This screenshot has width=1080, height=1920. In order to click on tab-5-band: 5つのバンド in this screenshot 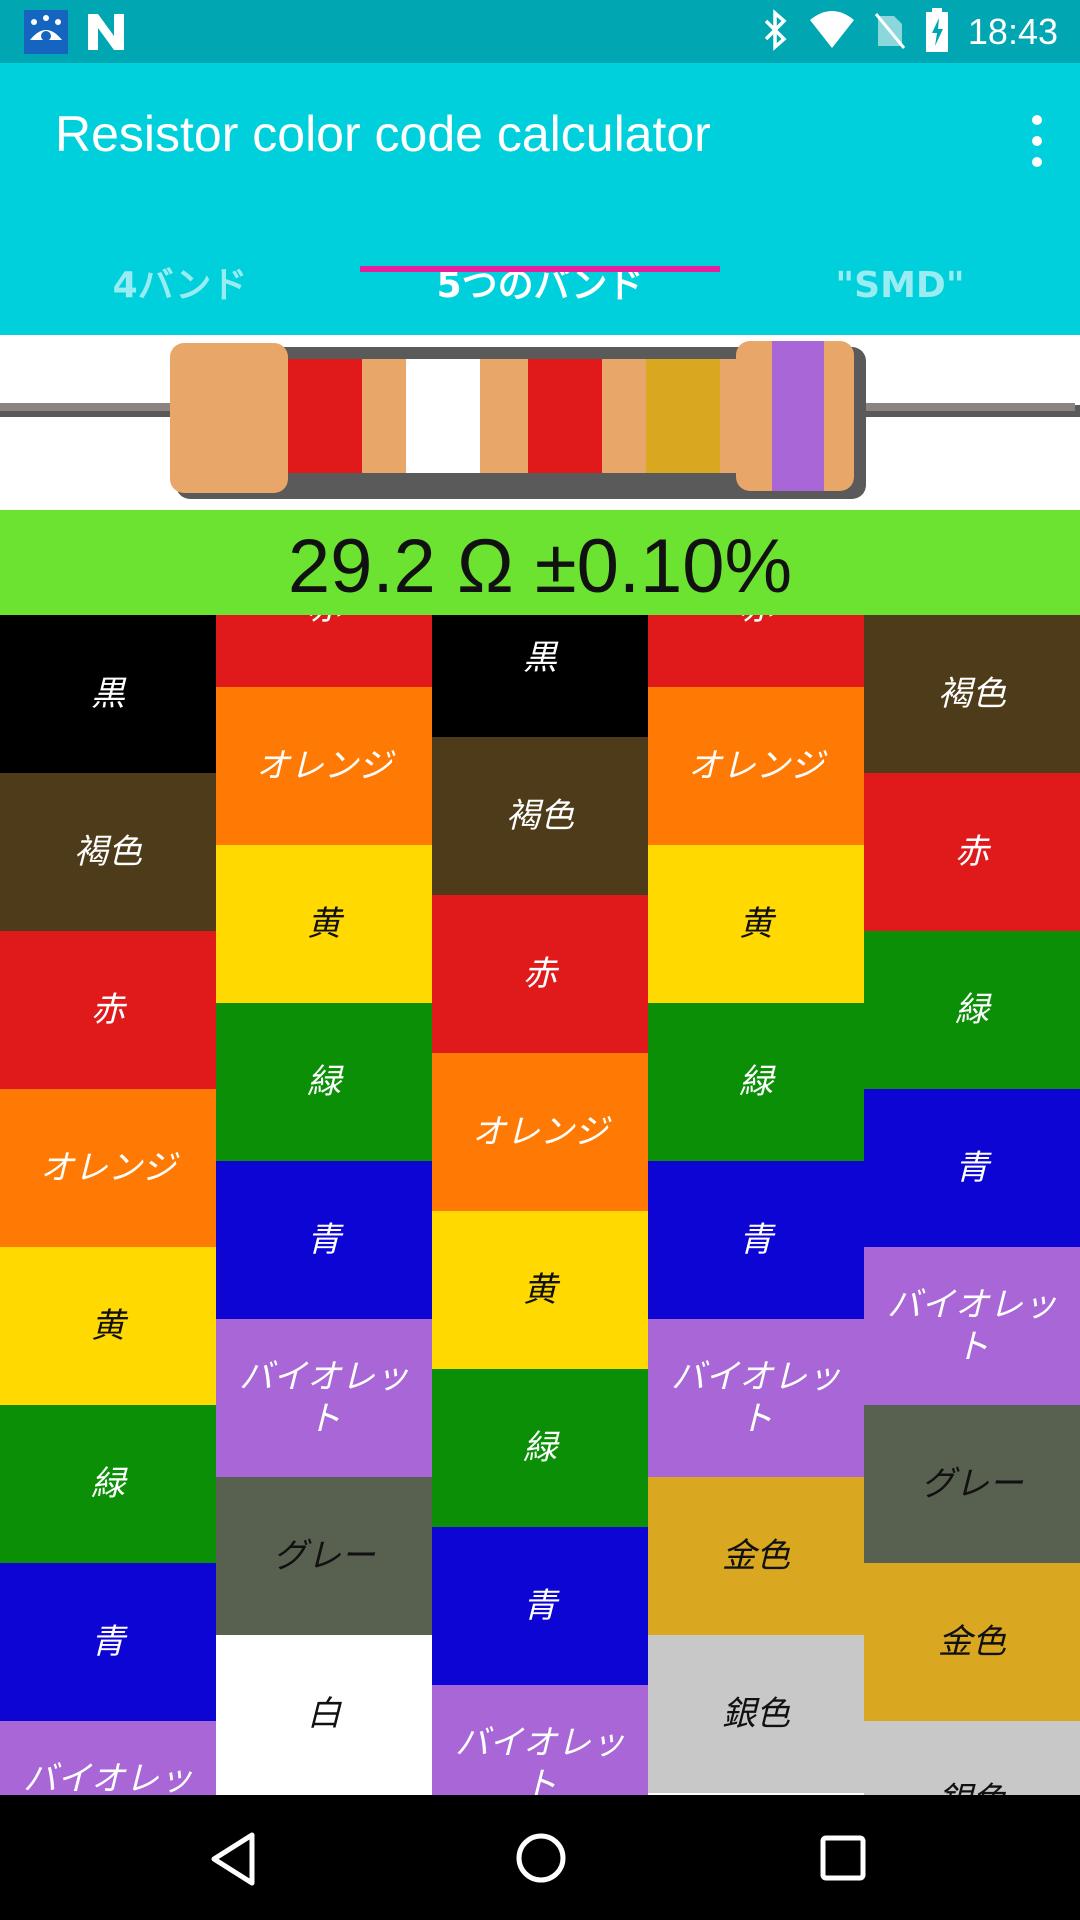, I will do `click(540, 289)`.